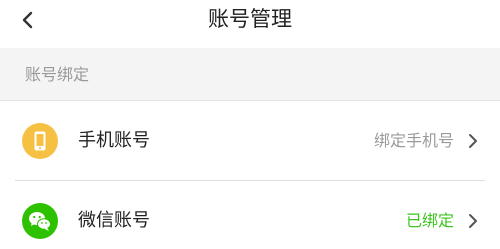 The height and width of the screenshot is (249, 500). What do you see at coordinates (250, 19) in the screenshot?
I see `page-title: 账号管理` at bounding box center [250, 19].